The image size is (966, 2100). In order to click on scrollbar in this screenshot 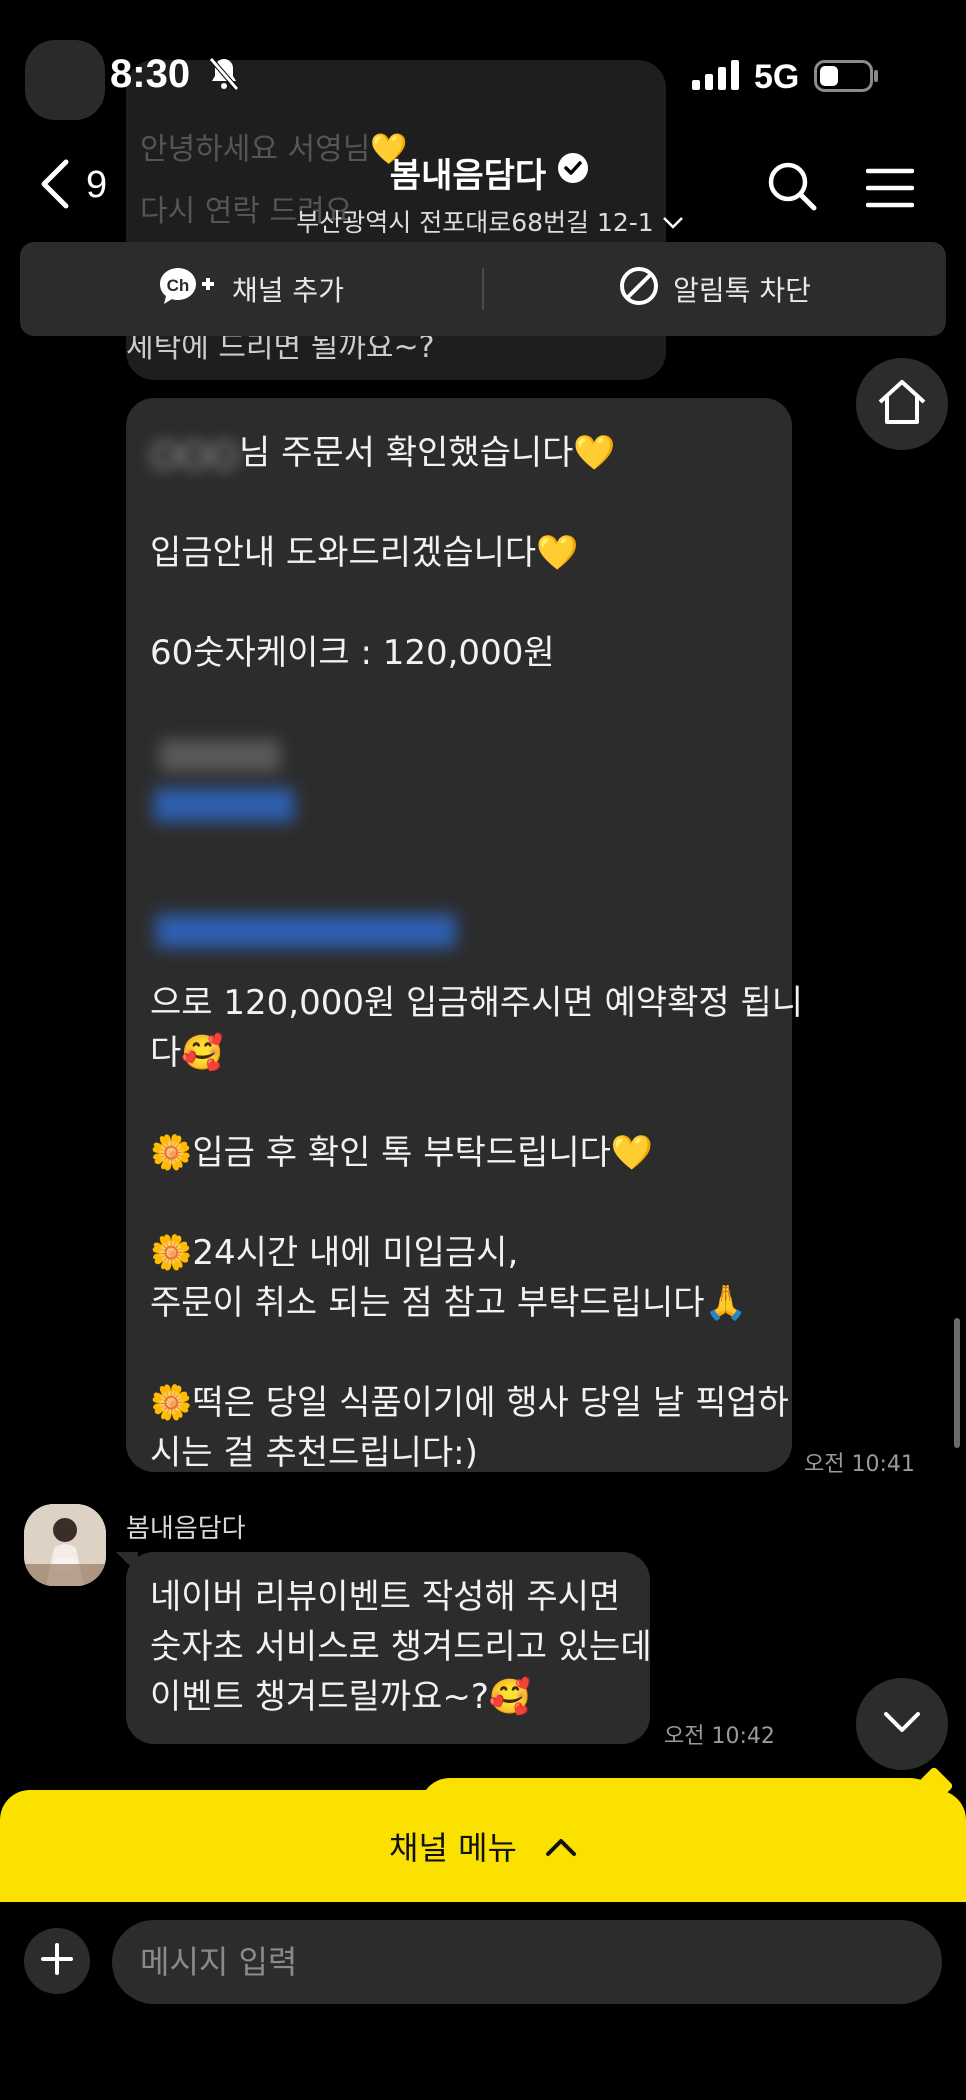, I will do `click(957, 1383)`.